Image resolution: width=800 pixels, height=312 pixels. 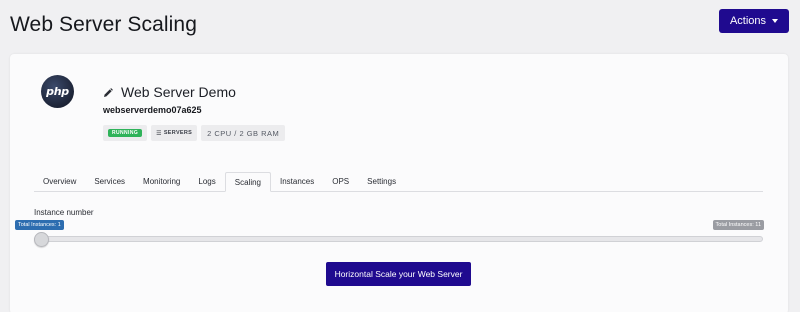 What do you see at coordinates (398, 274) in the screenshot?
I see `horizontal-scale-button: Horizontal Scale your Web Server` at bounding box center [398, 274].